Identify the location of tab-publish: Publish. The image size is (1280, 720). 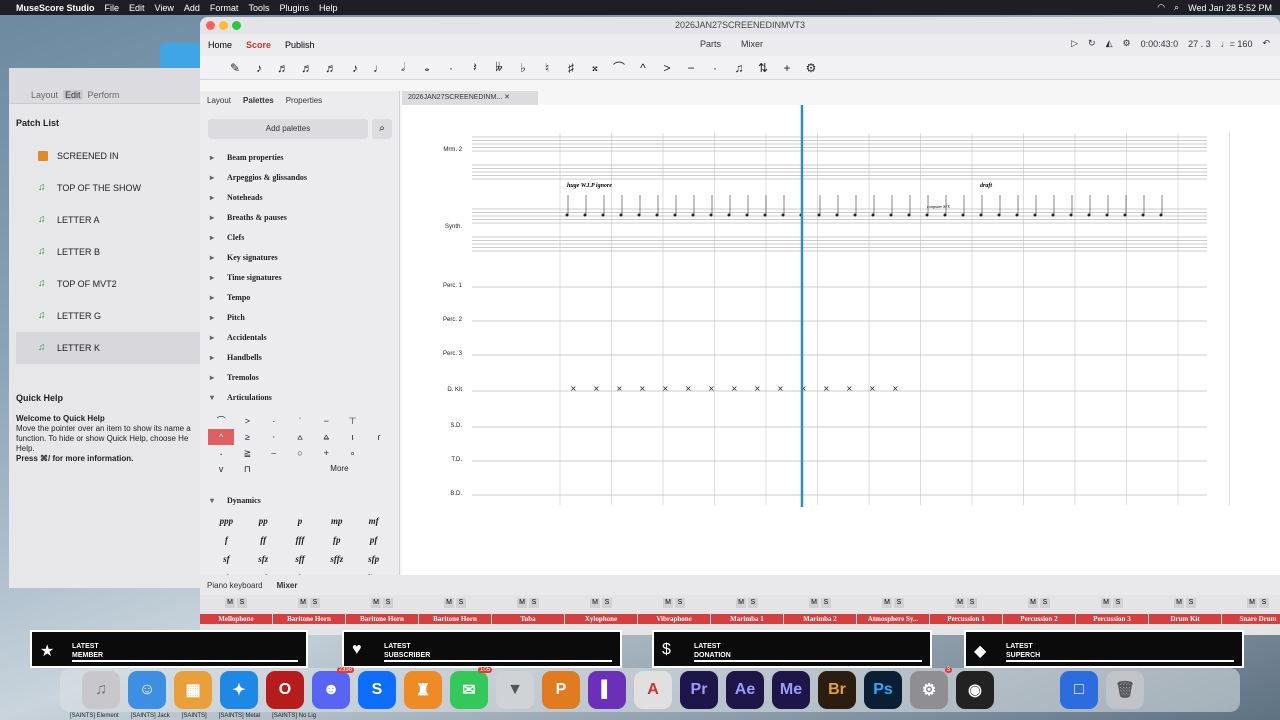
(300, 45).